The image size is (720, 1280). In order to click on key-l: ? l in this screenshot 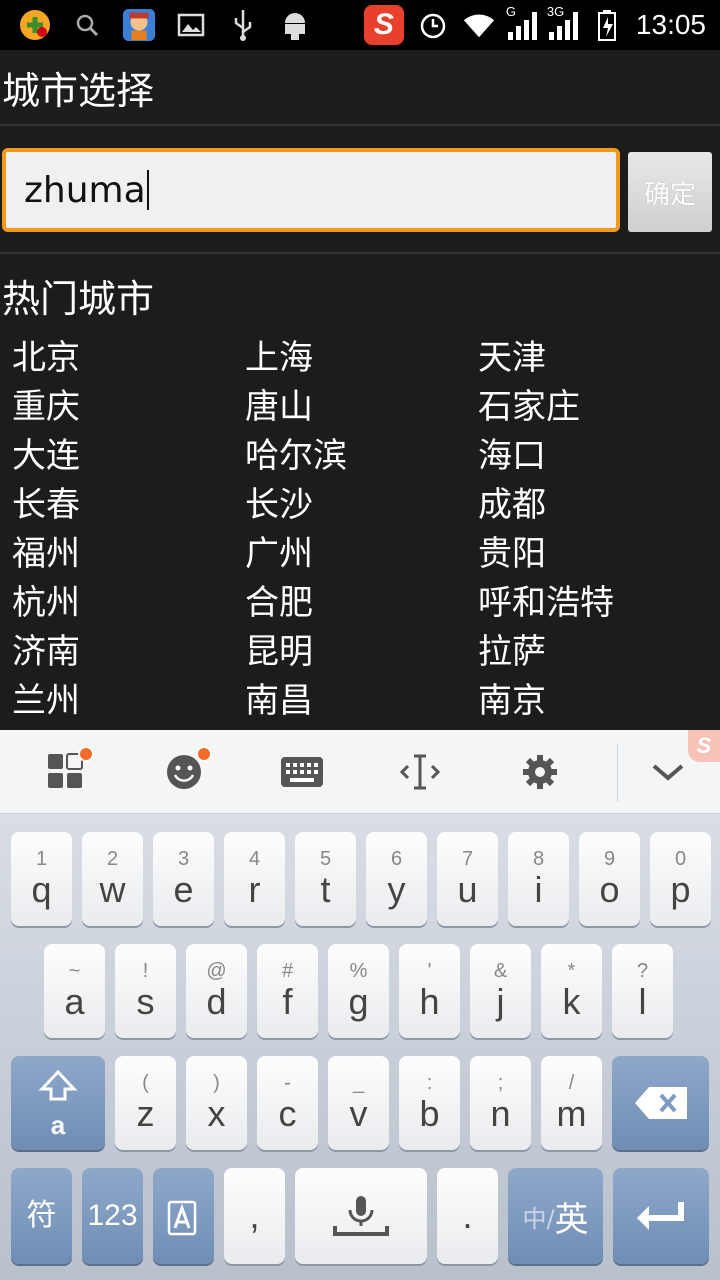, I will do `click(642, 991)`.